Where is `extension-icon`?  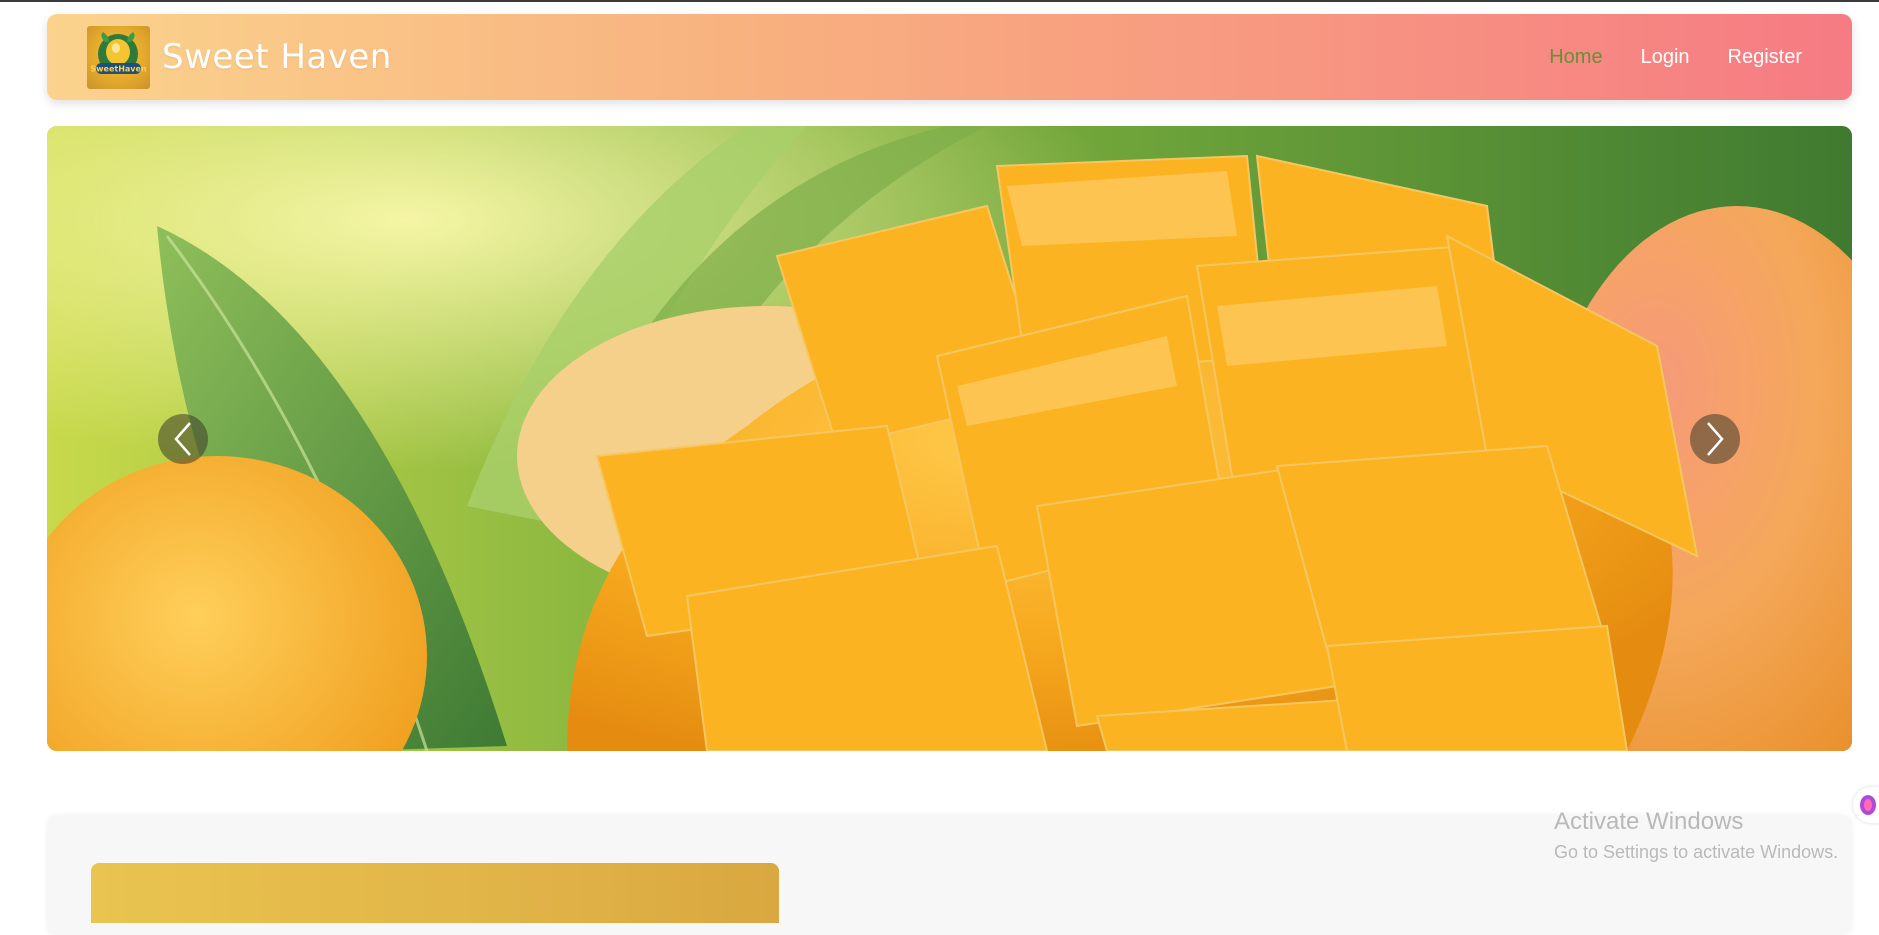 extension-icon is located at coordinates (1868, 805).